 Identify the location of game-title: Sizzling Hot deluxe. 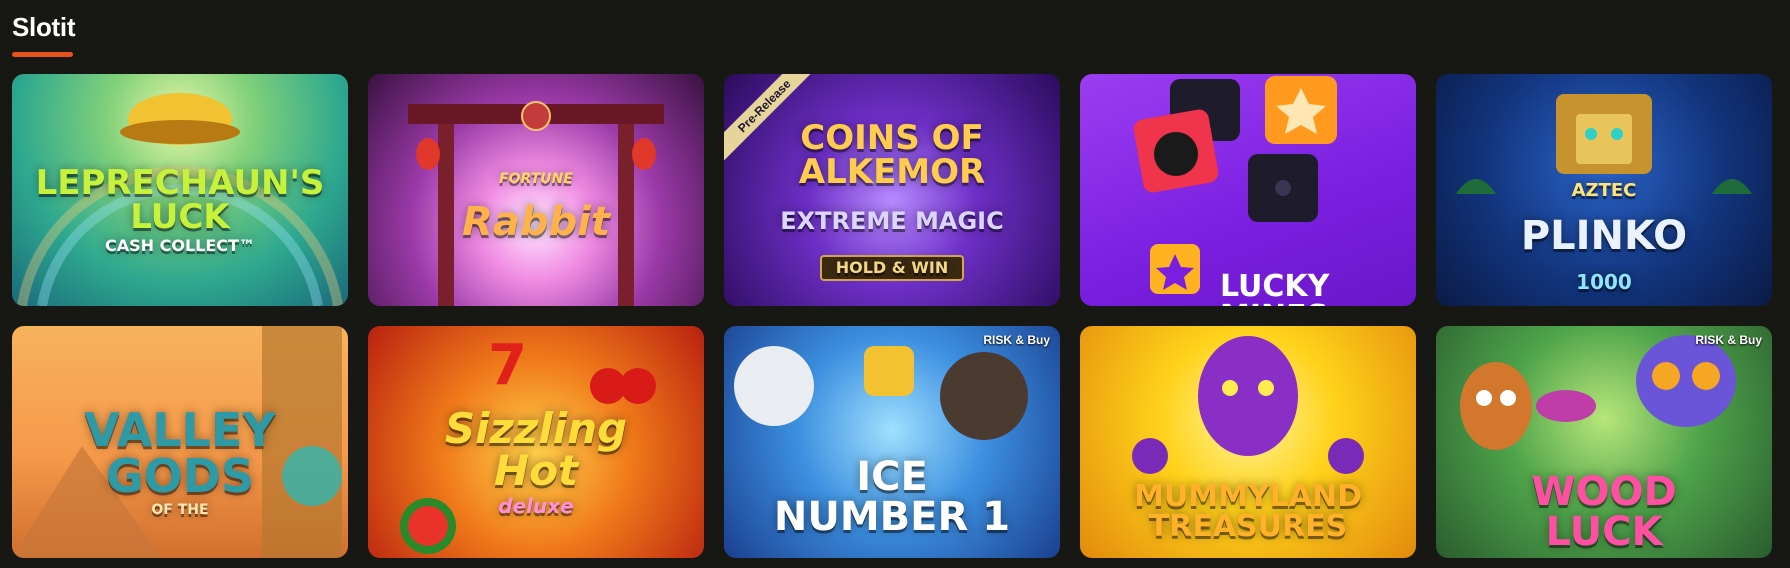
(536, 462).